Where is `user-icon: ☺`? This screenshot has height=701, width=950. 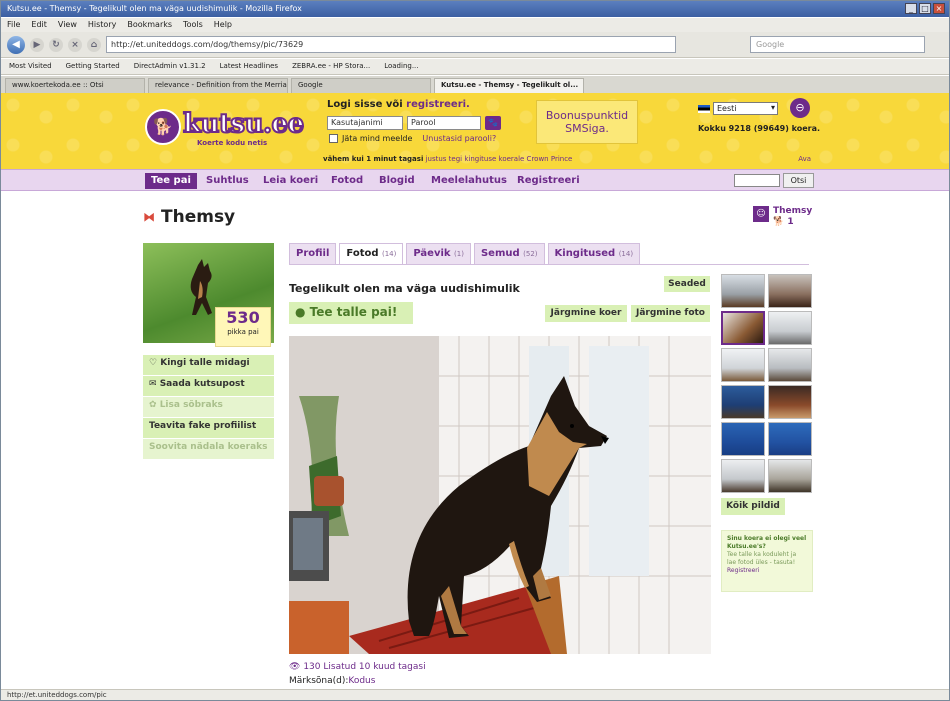 user-icon: ☺ is located at coordinates (761, 214).